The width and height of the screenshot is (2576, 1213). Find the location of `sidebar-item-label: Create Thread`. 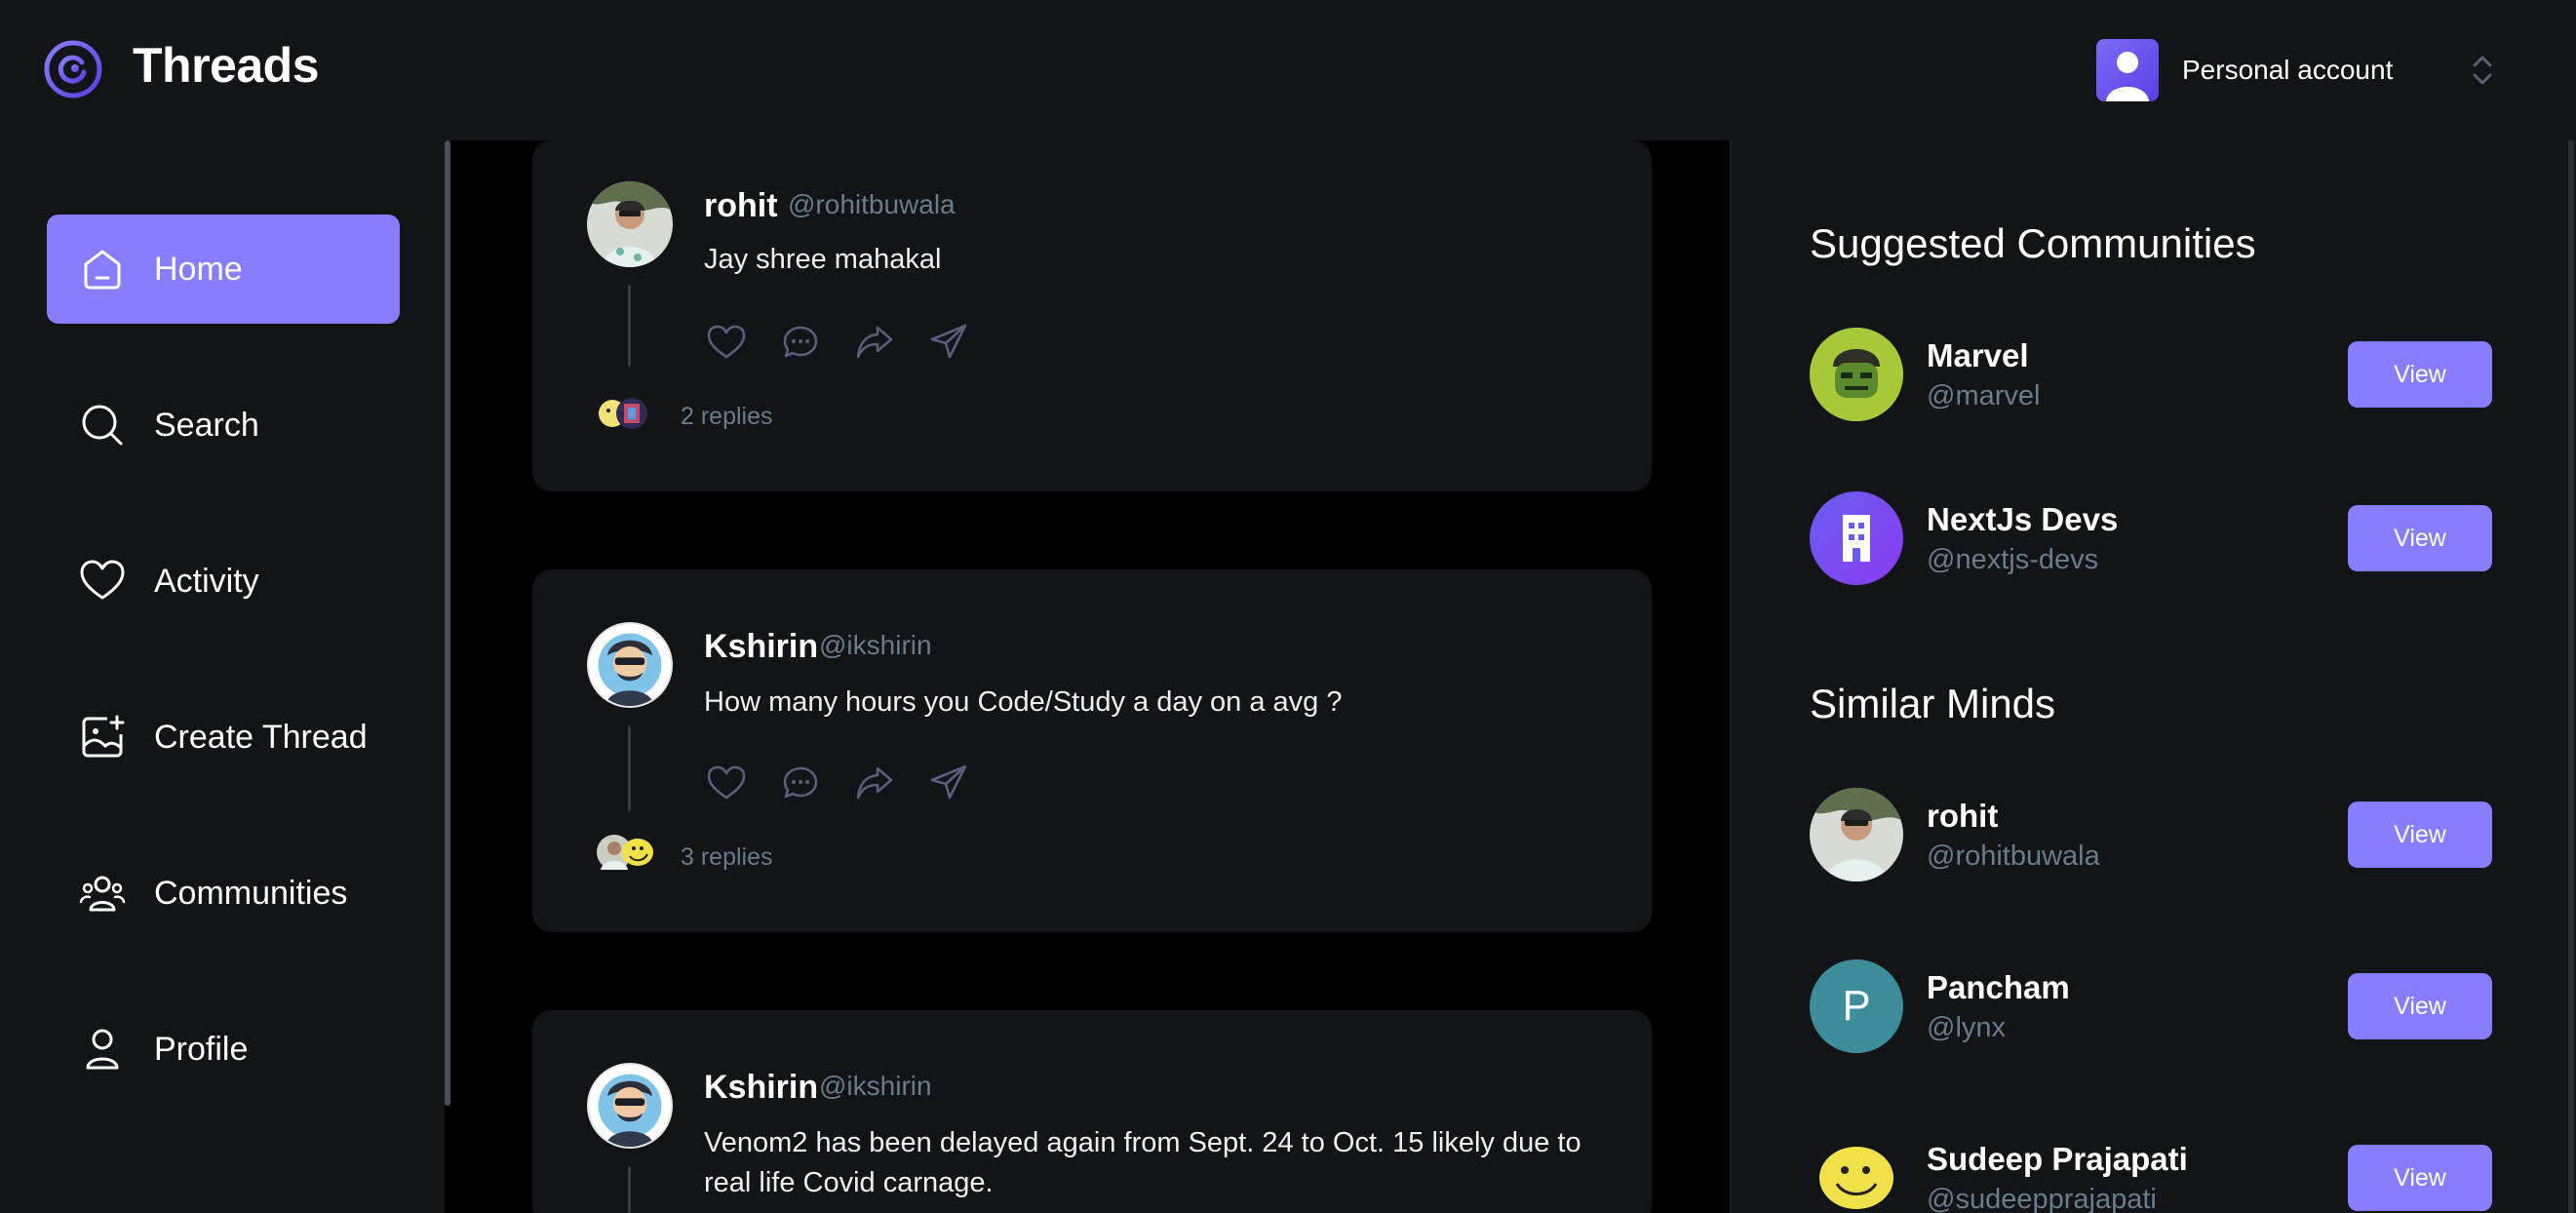

sidebar-item-label: Create Thread is located at coordinates (261, 737).